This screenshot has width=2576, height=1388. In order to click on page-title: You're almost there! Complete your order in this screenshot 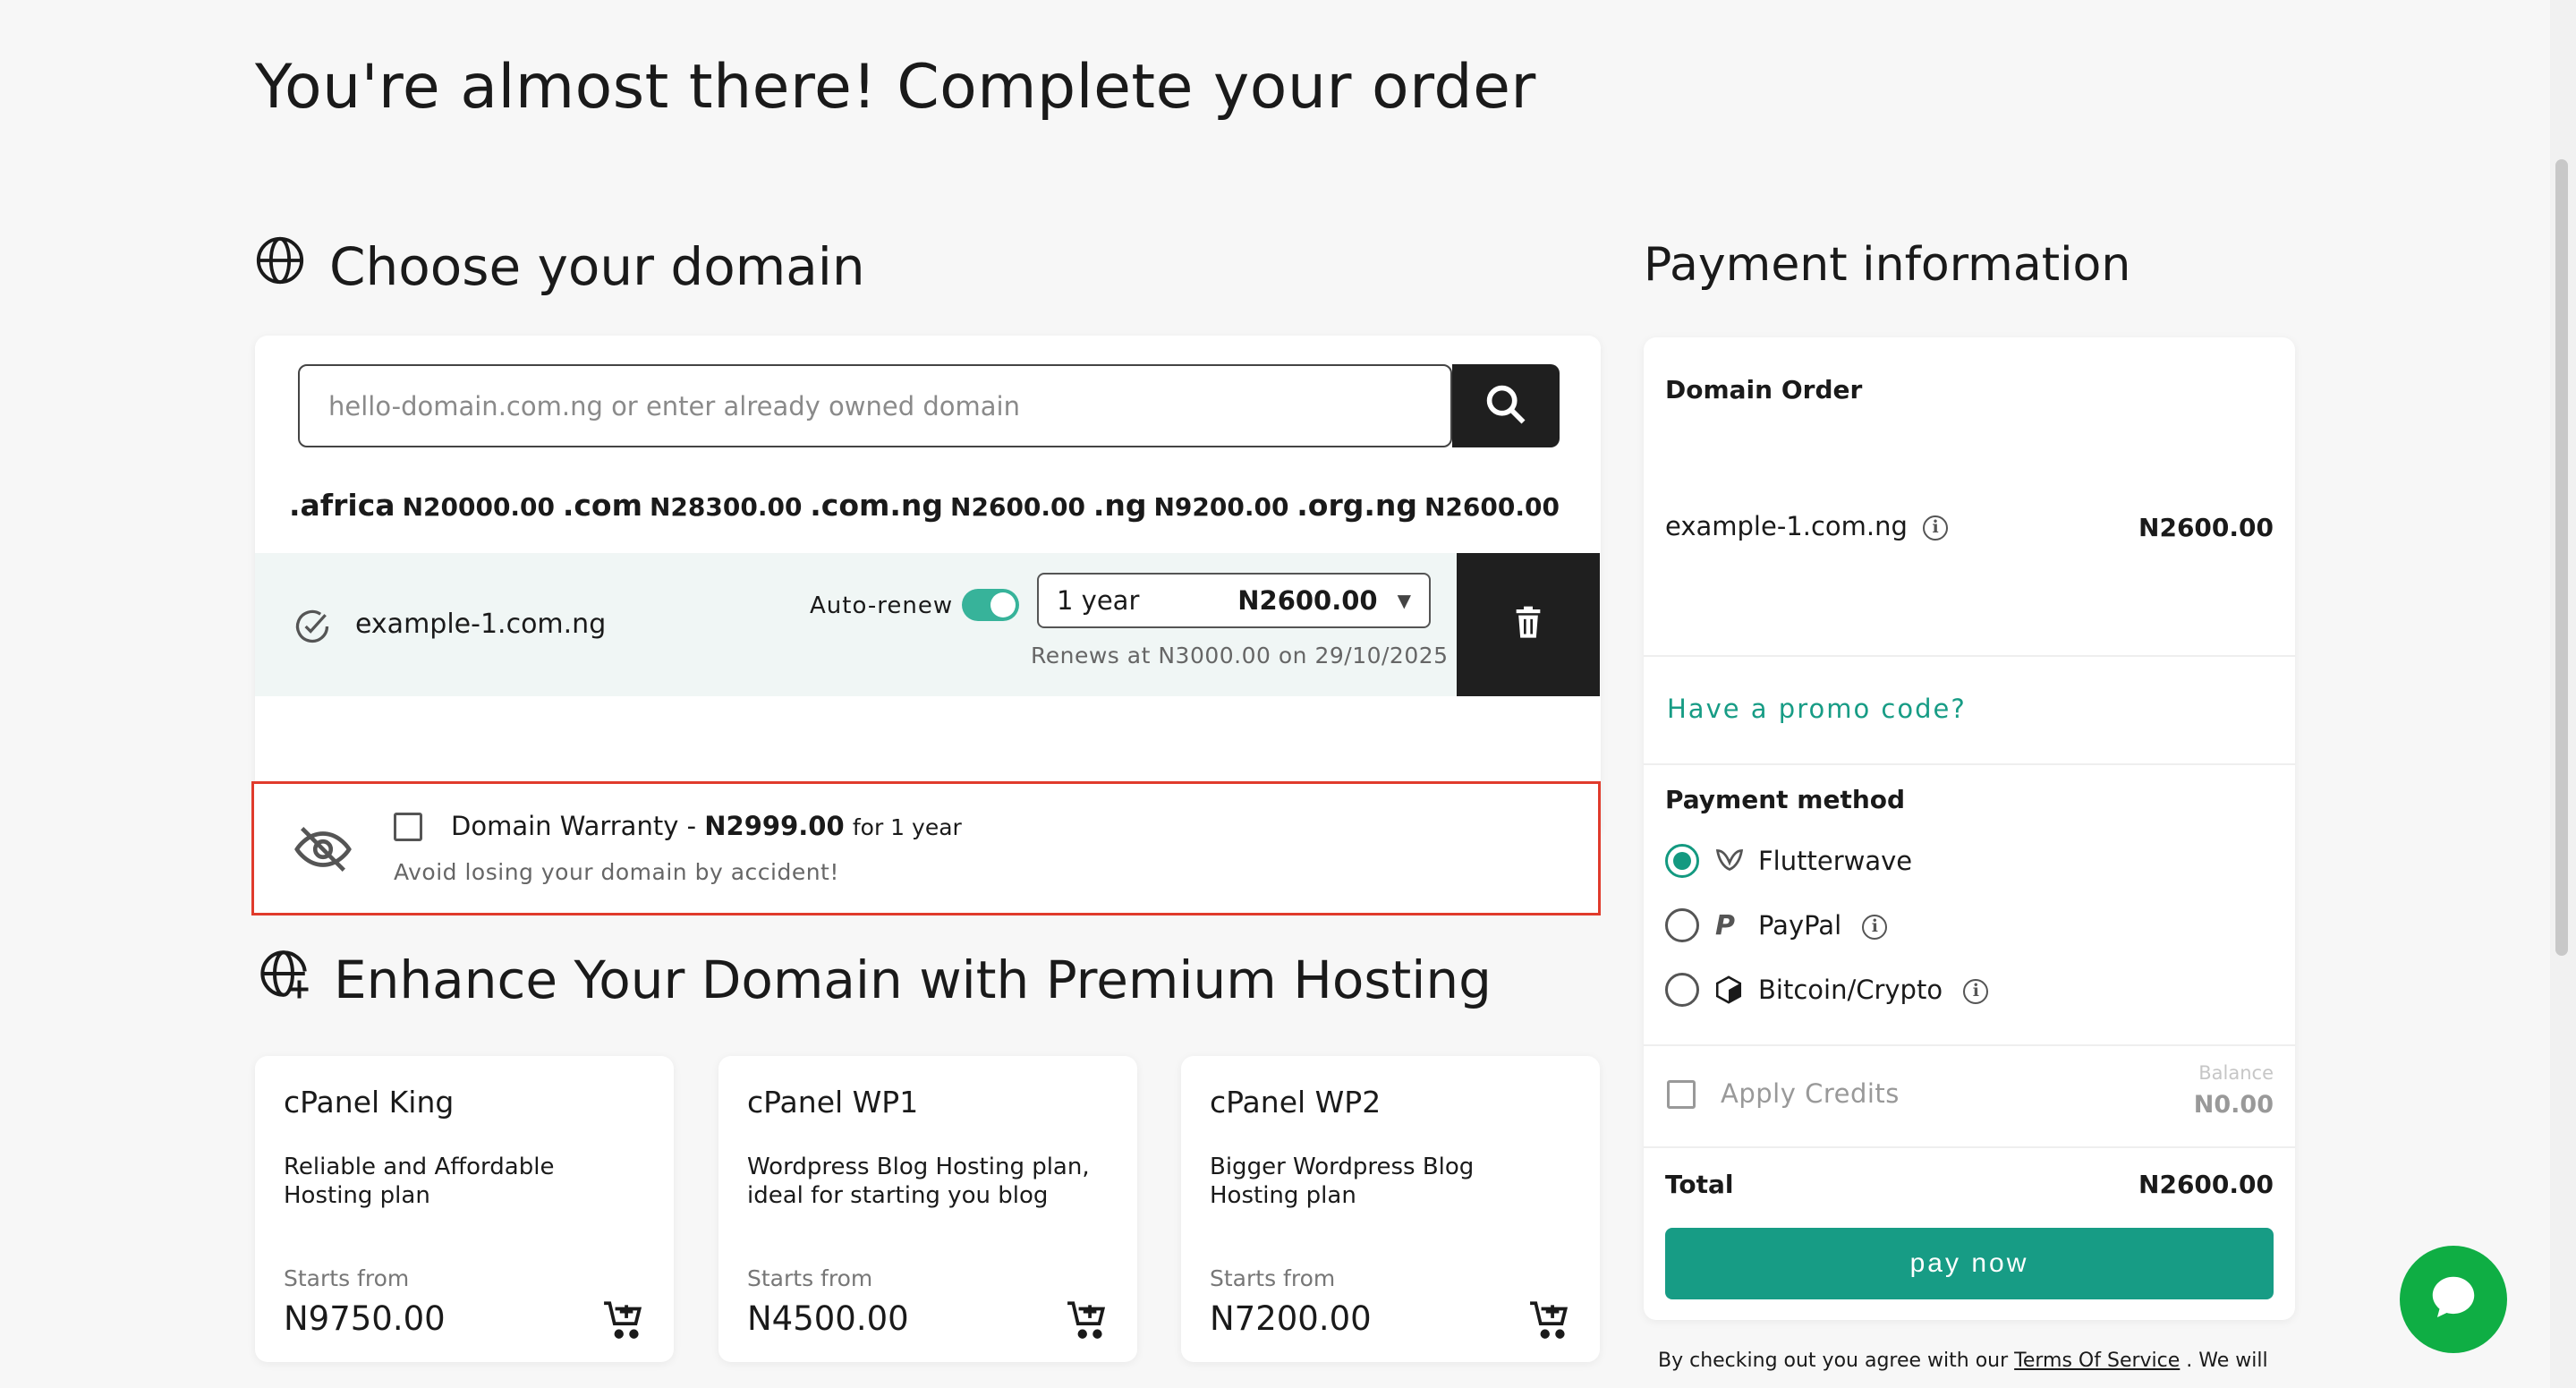, I will do `click(895, 87)`.